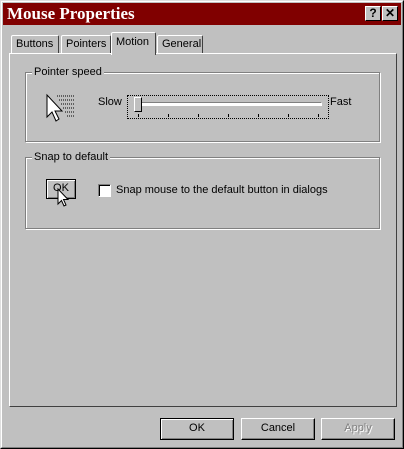 The image size is (404, 449). I want to click on help-button: ?, so click(373, 13).